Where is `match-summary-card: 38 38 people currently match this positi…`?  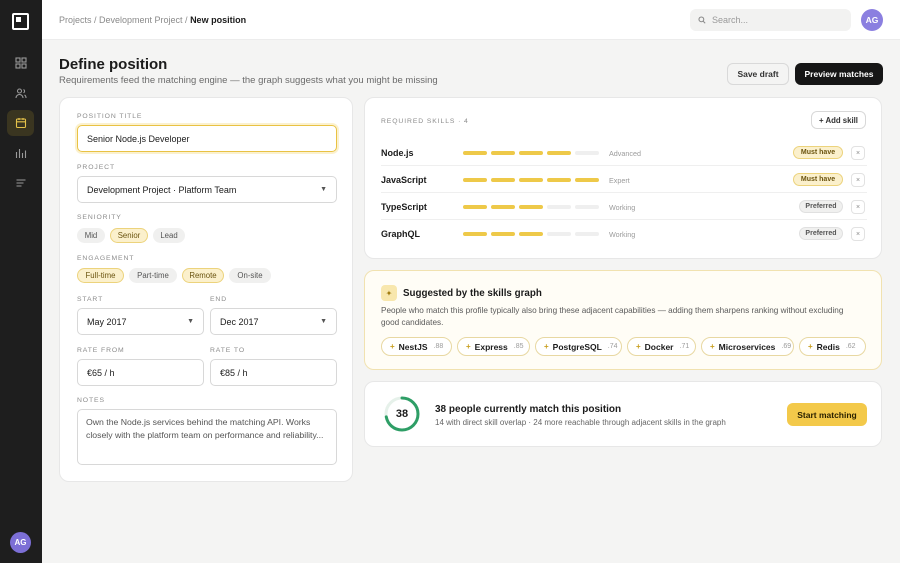 match-summary-card: 38 38 people currently match this positi… is located at coordinates (623, 414).